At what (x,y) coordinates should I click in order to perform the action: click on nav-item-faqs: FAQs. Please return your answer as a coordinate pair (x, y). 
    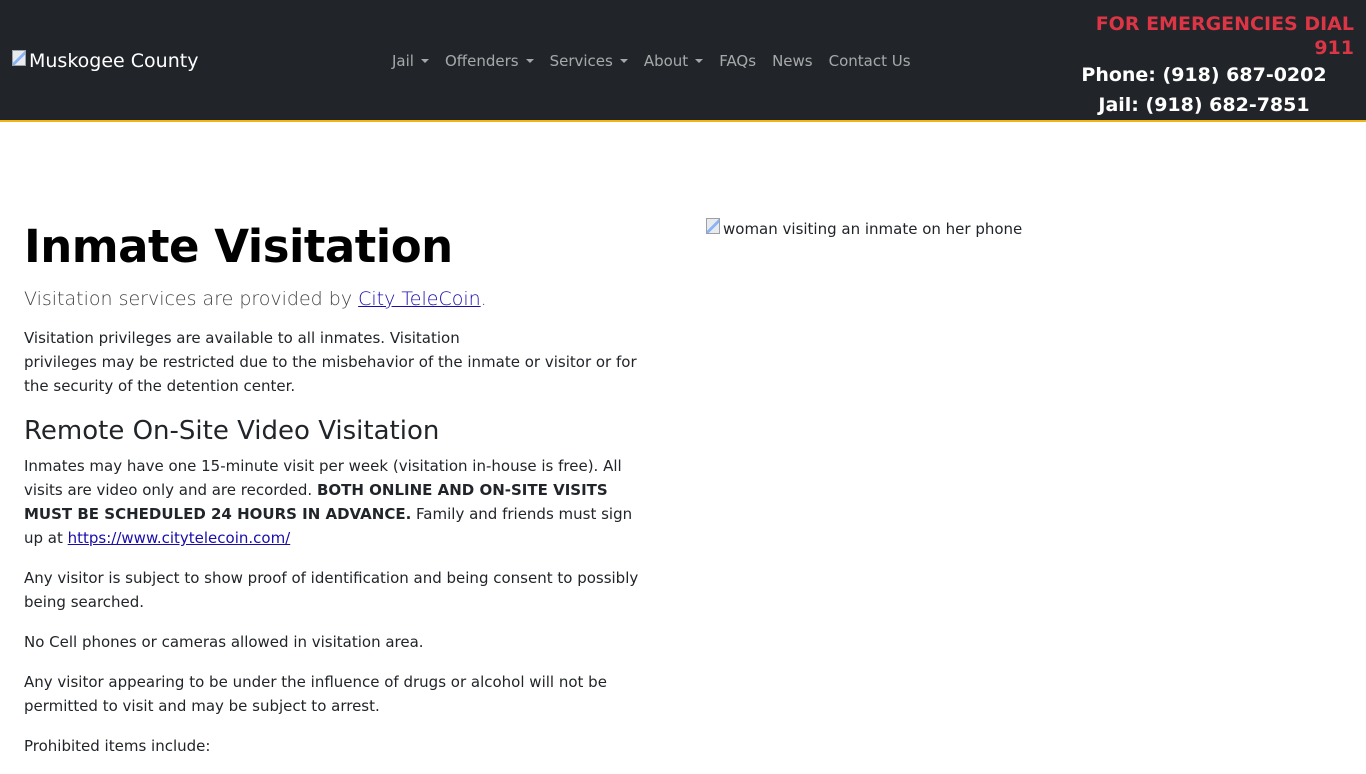
    Looking at the image, I should click on (737, 61).